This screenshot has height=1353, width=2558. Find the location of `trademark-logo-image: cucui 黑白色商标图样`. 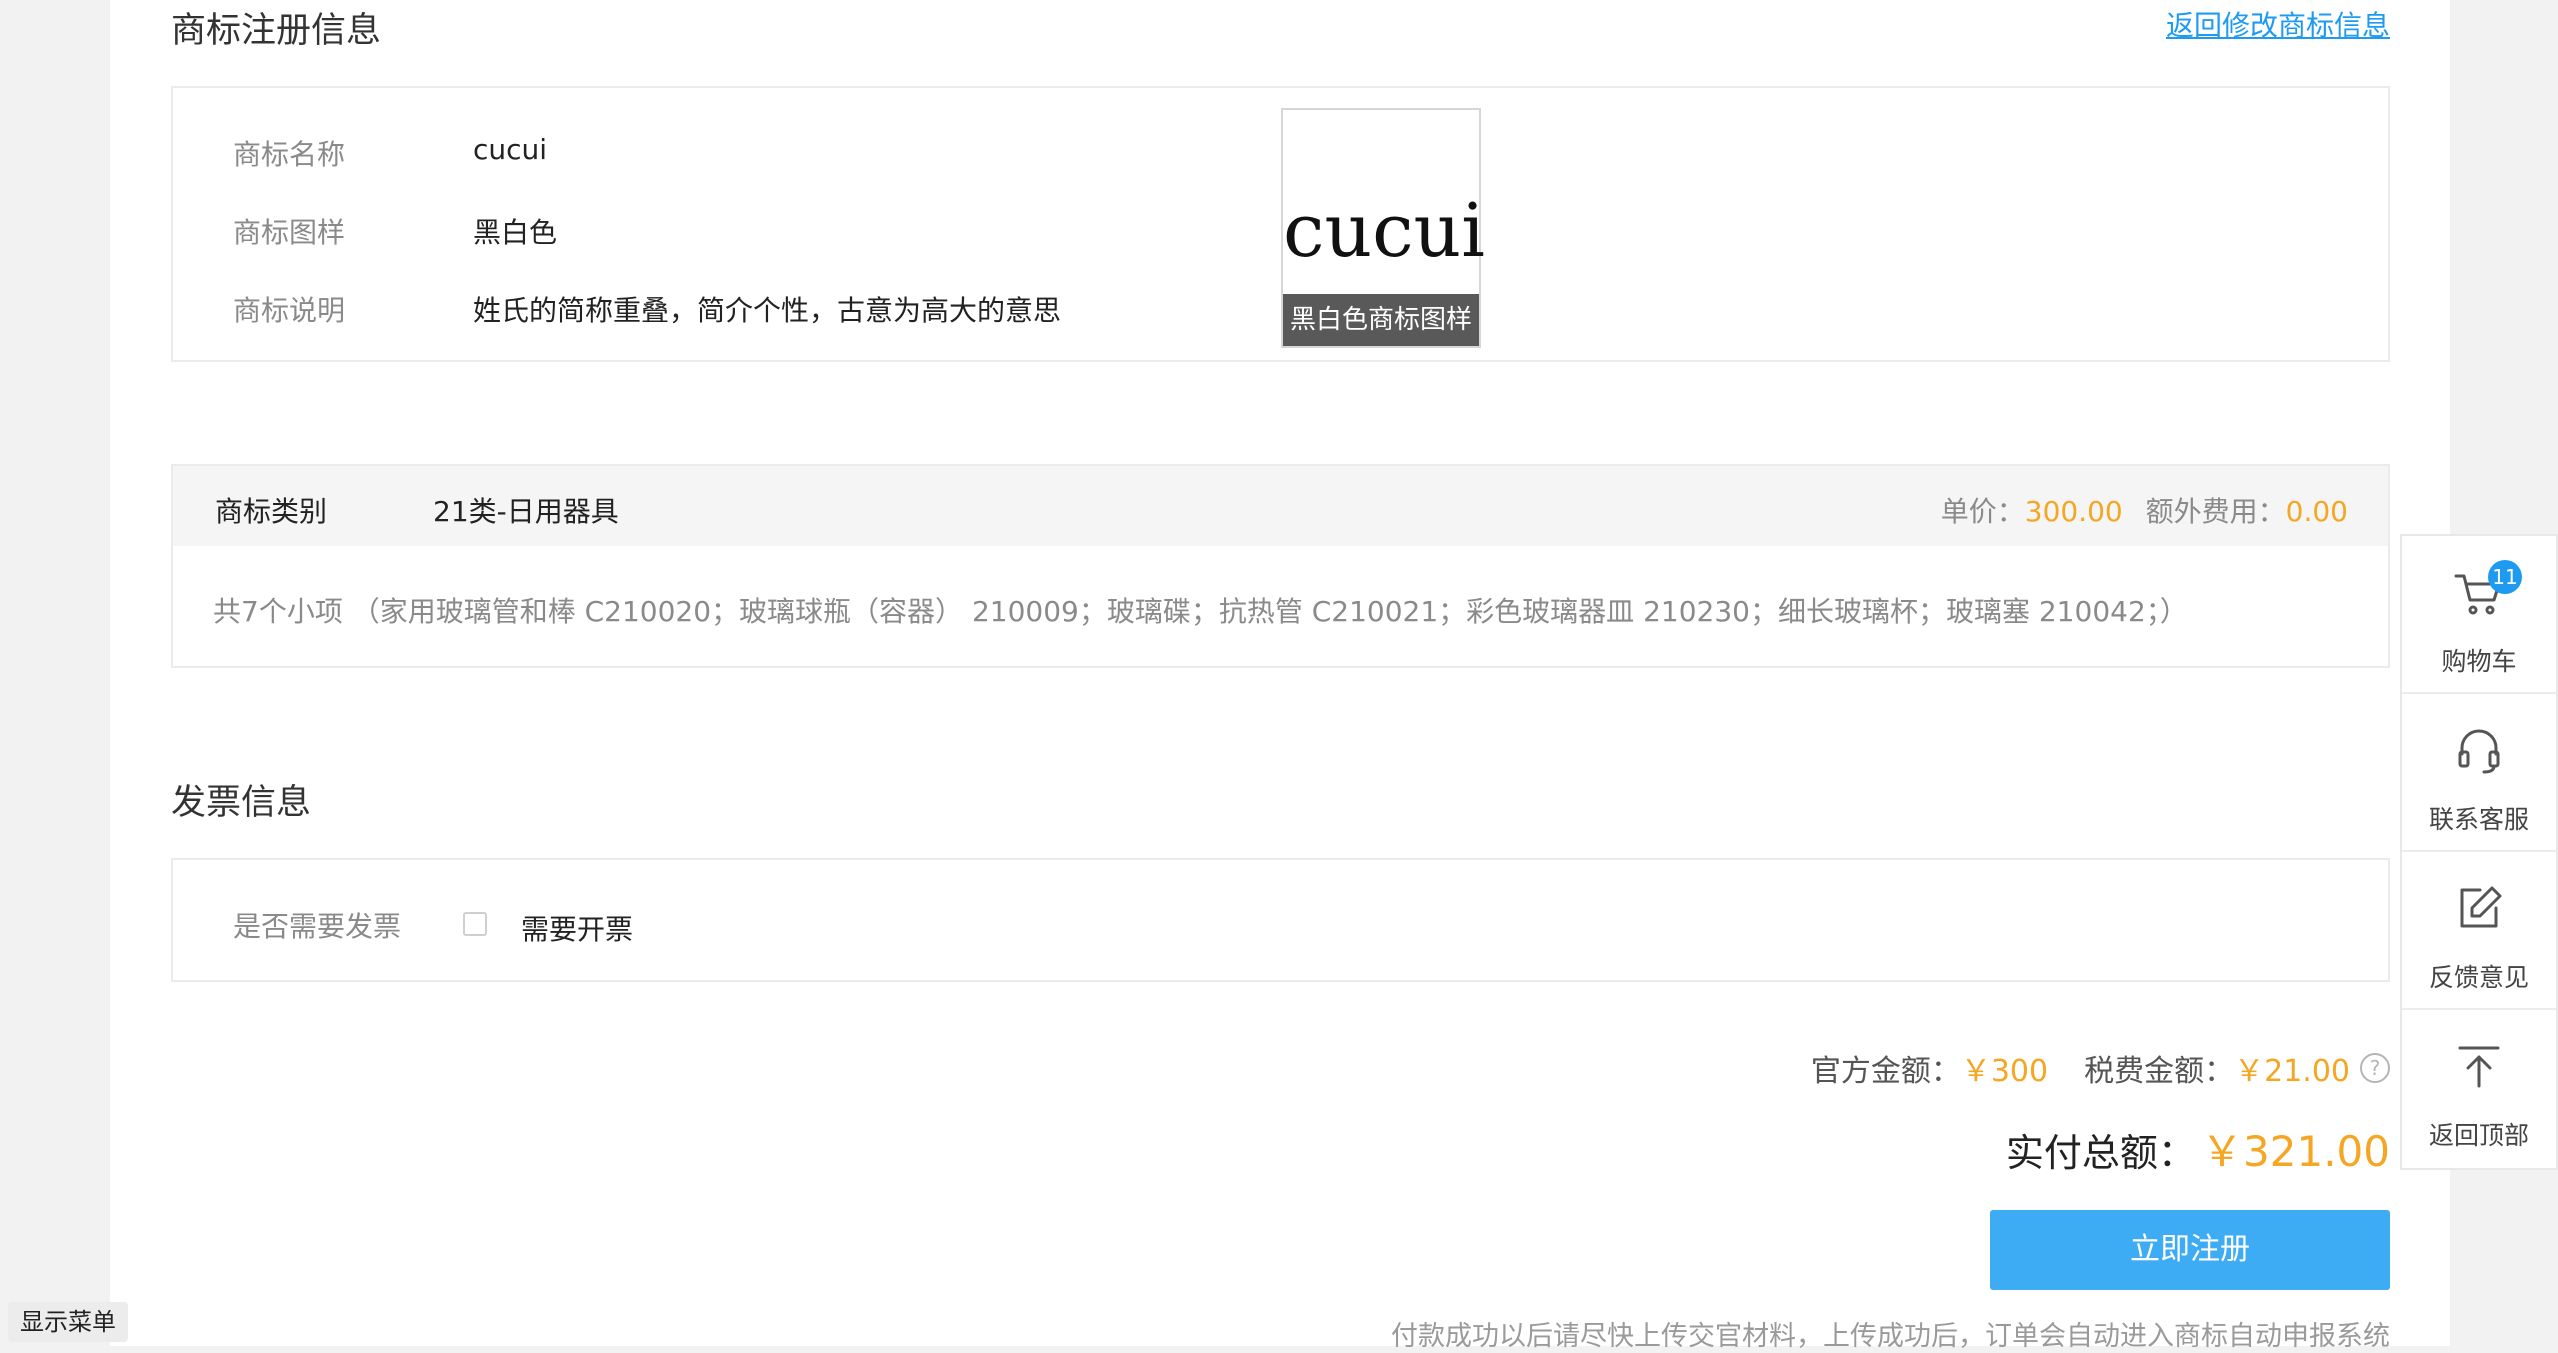

trademark-logo-image: cucui 黑白色商标图样 is located at coordinates (1383, 228).